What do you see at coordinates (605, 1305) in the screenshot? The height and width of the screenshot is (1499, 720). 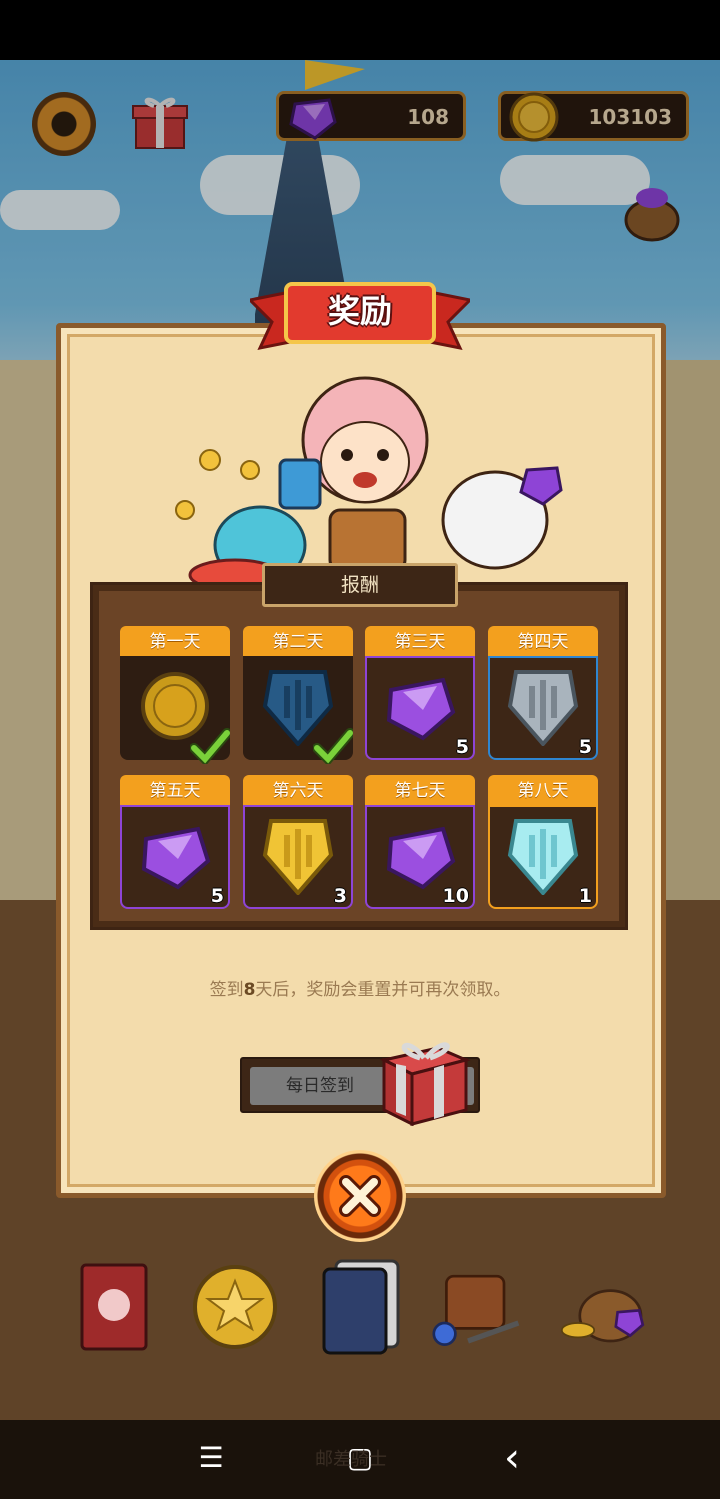 I see `treasure-bag-icon` at bounding box center [605, 1305].